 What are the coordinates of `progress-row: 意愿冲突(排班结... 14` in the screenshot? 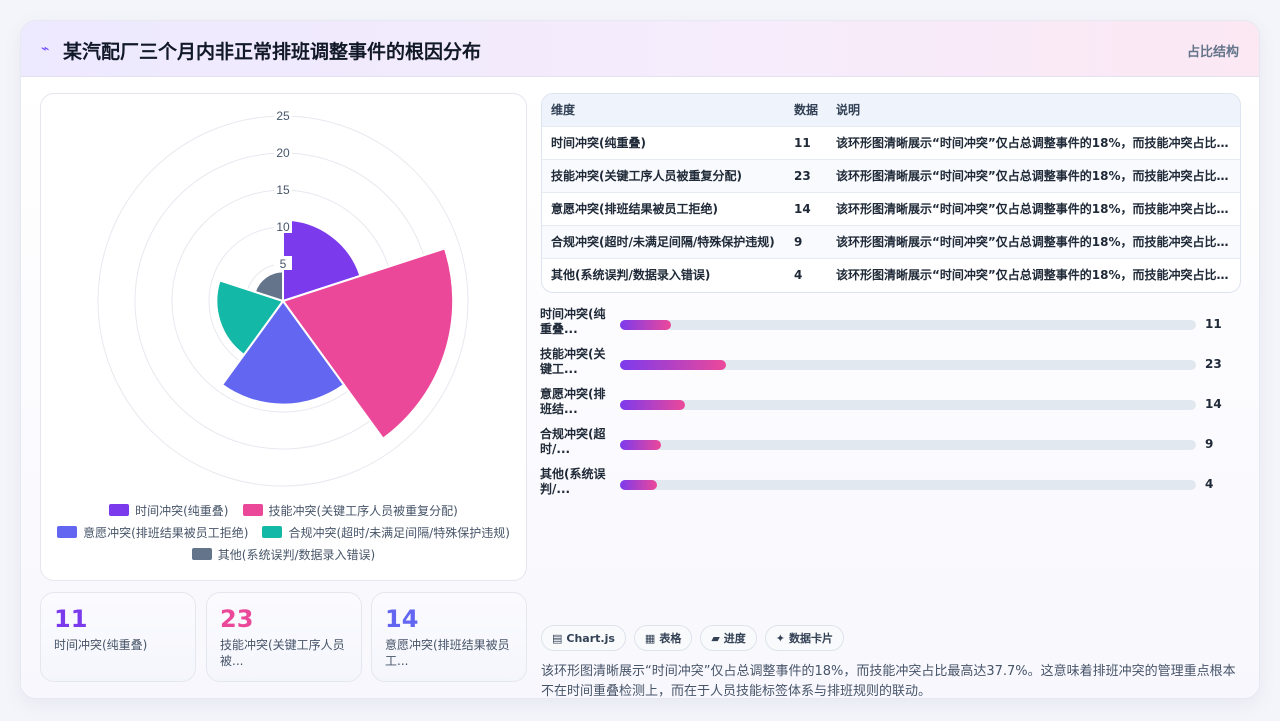 It's located at (890, 407).